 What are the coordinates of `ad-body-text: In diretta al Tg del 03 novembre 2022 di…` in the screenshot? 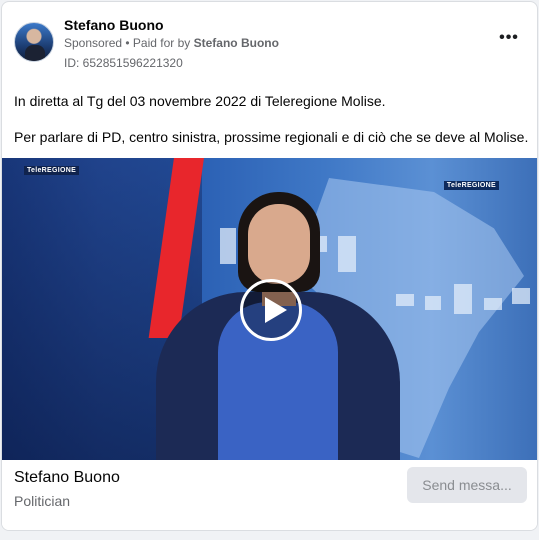 It's located at (271, 128).